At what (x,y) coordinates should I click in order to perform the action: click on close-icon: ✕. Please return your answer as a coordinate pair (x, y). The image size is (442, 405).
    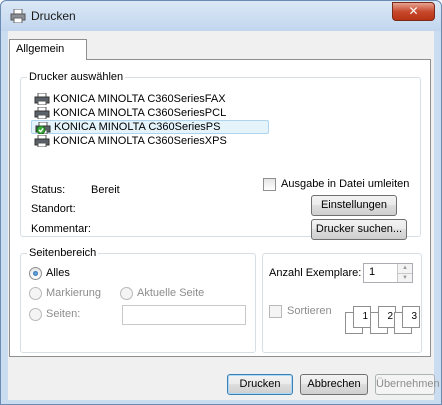
    Looking at the image, I should click on (413, 11).